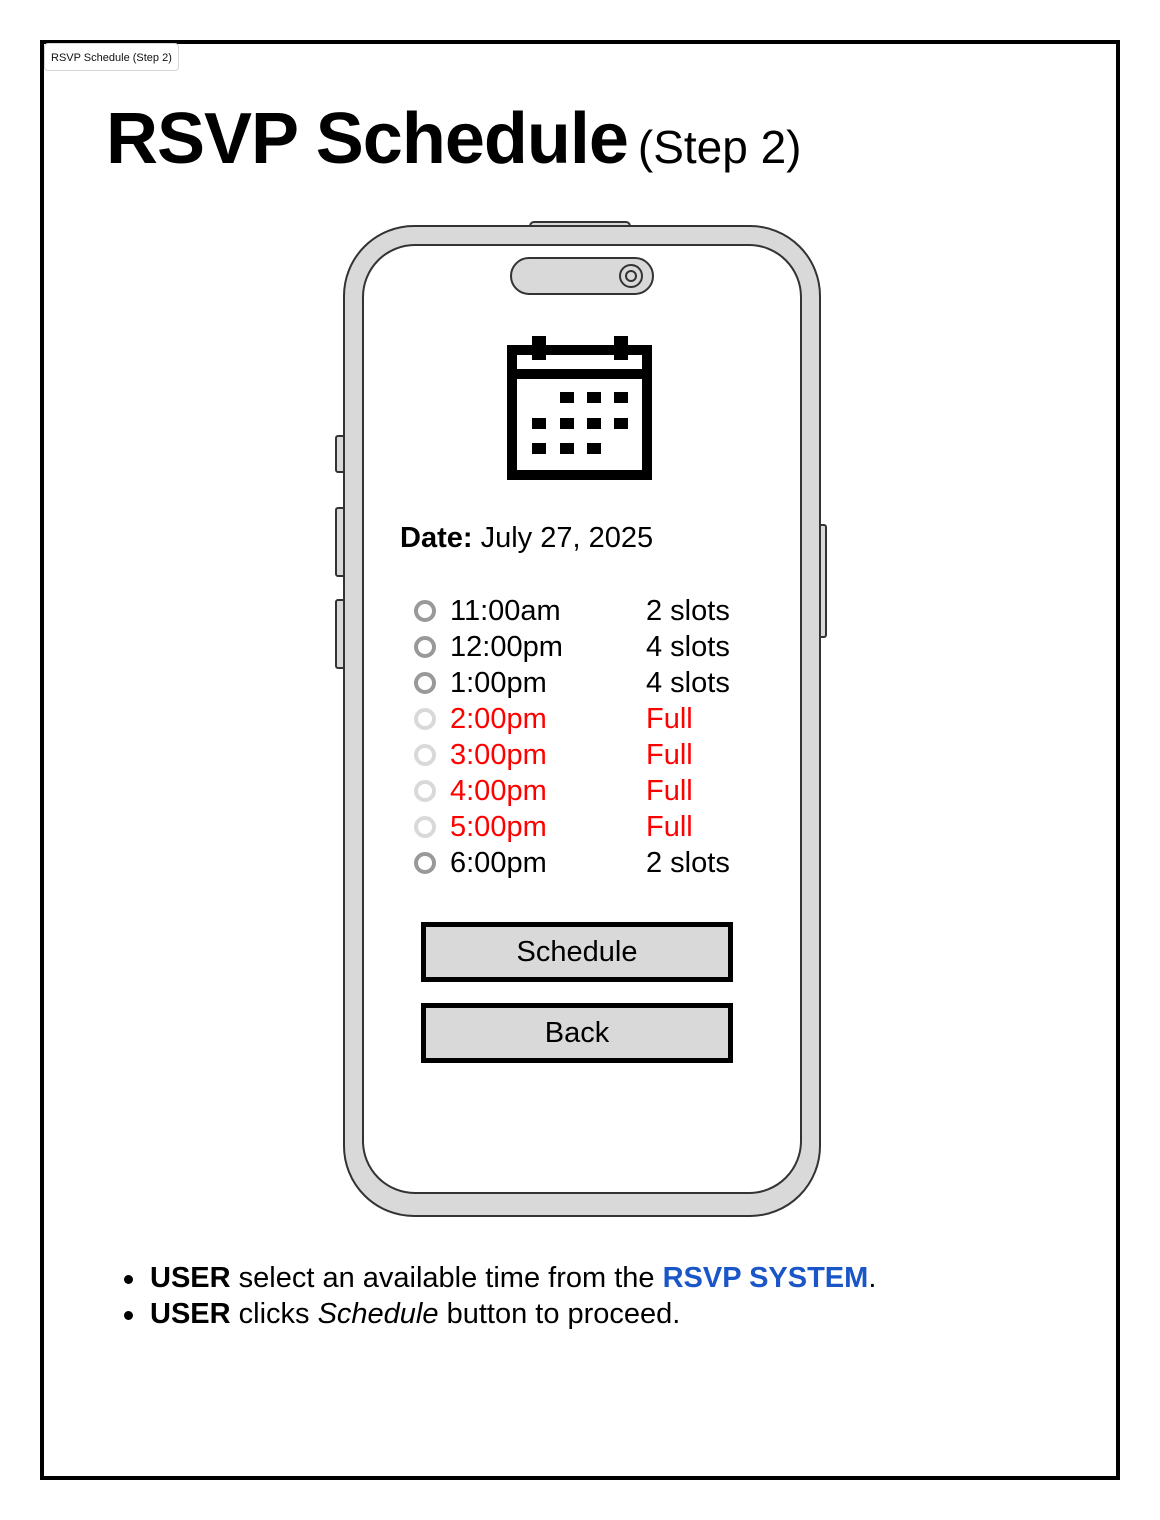 Image resolution: width=1160 pixels, height=1520 pixels. What do you see at coordinates (592, 684) in the screenshot?
I see `time-slot: 1:00pm 4 slots` at bounding box center [592, 684].